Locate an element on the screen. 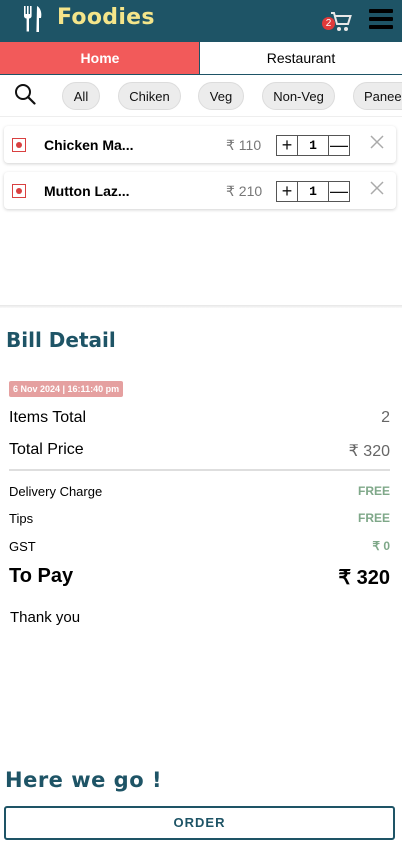 This screenshot has height=847, width=402. items-total-value: 2 is located at coordinates (385, 417).